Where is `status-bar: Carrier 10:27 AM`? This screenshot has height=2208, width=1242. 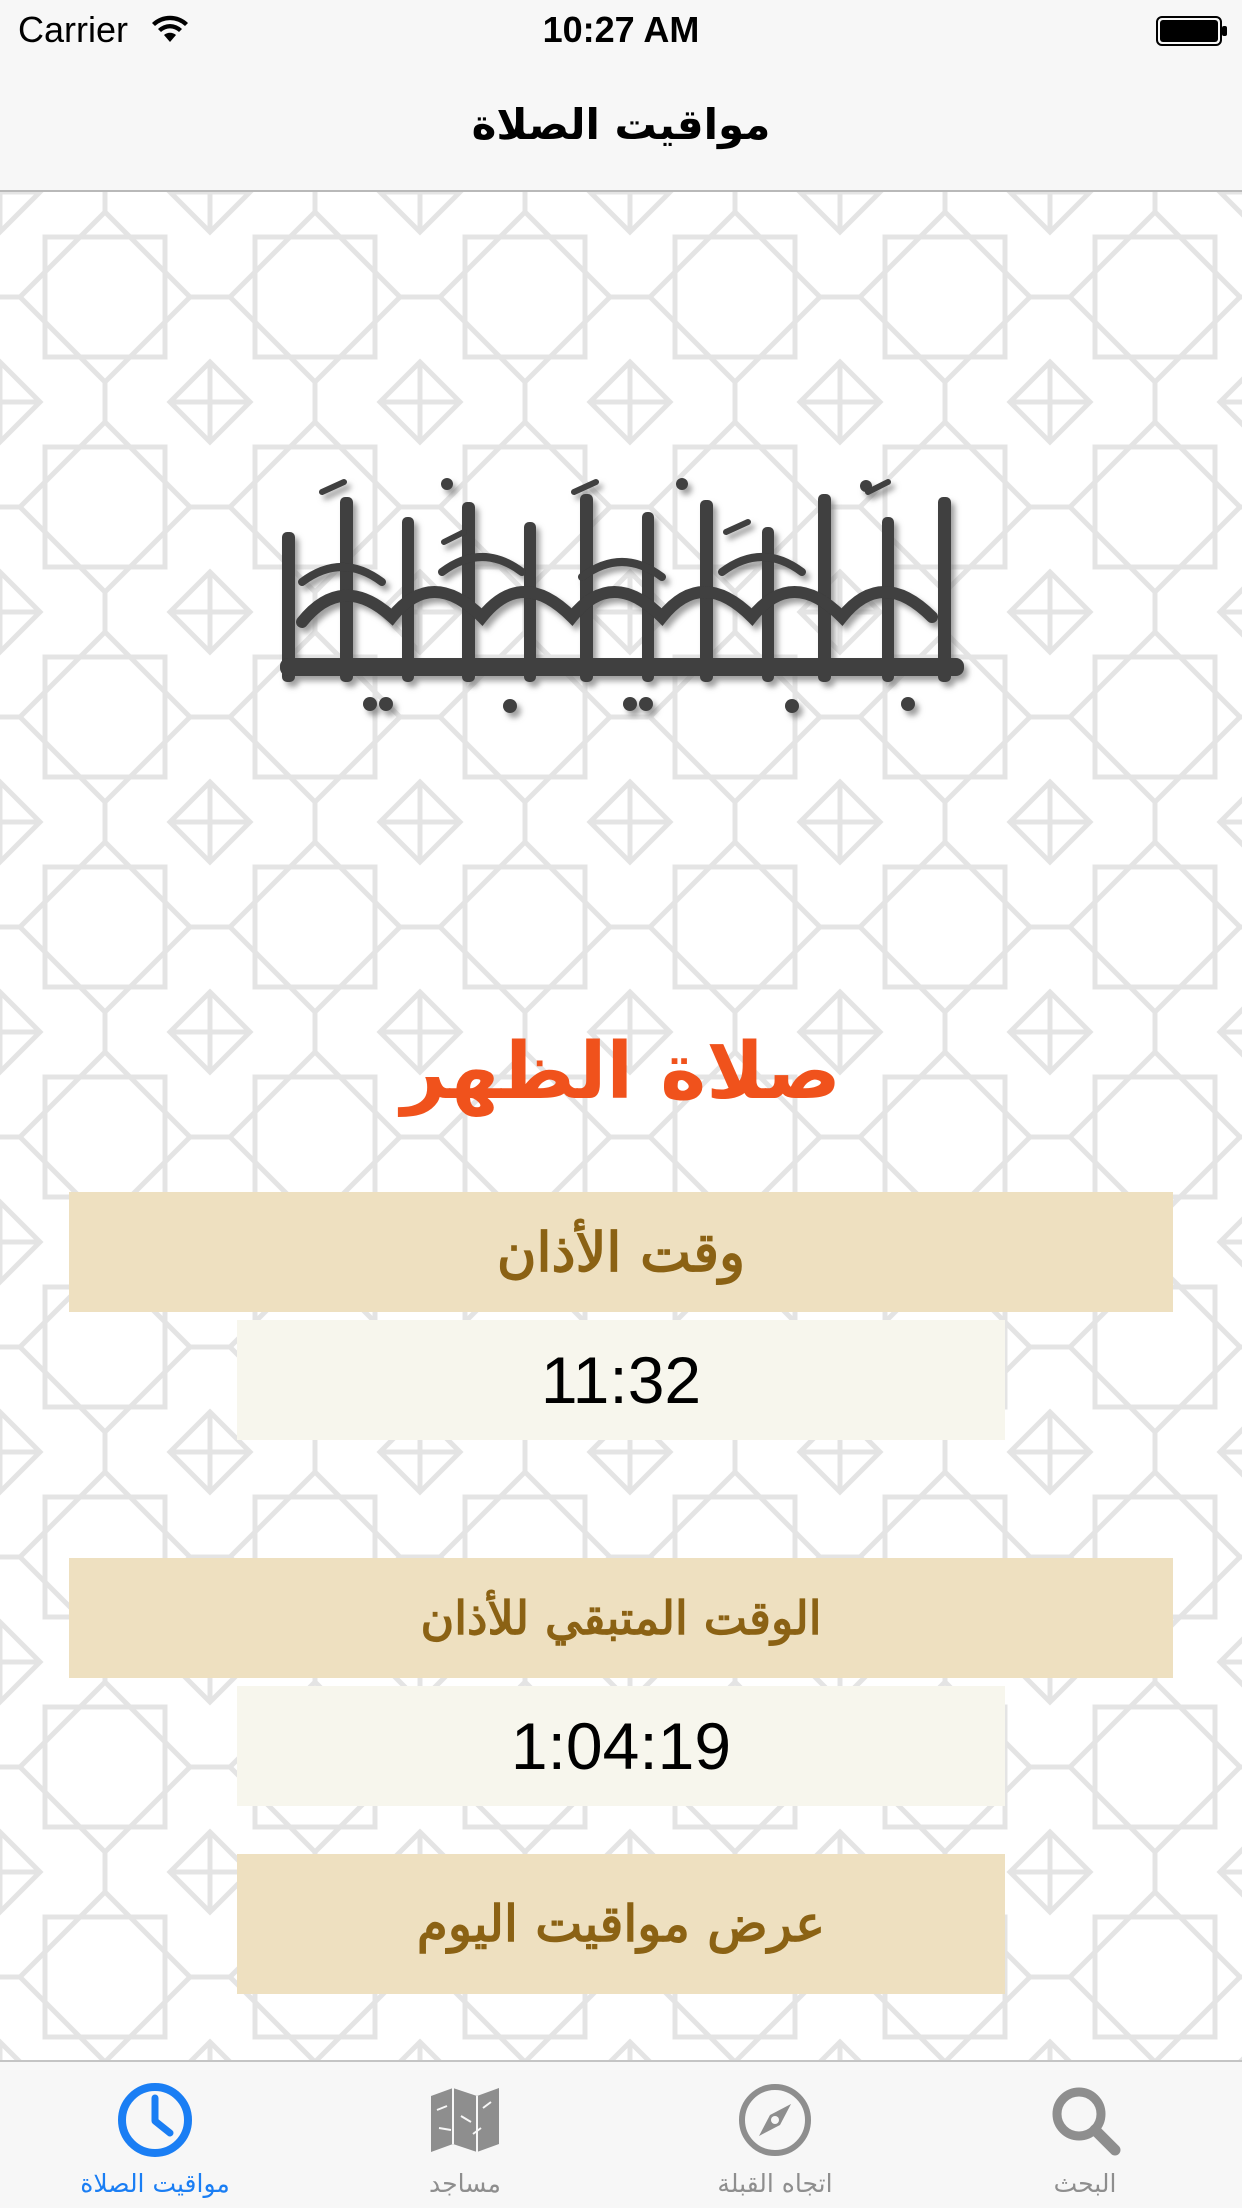
status-bar: Carrier 10:27 AM is located at coordinates (621, 30).